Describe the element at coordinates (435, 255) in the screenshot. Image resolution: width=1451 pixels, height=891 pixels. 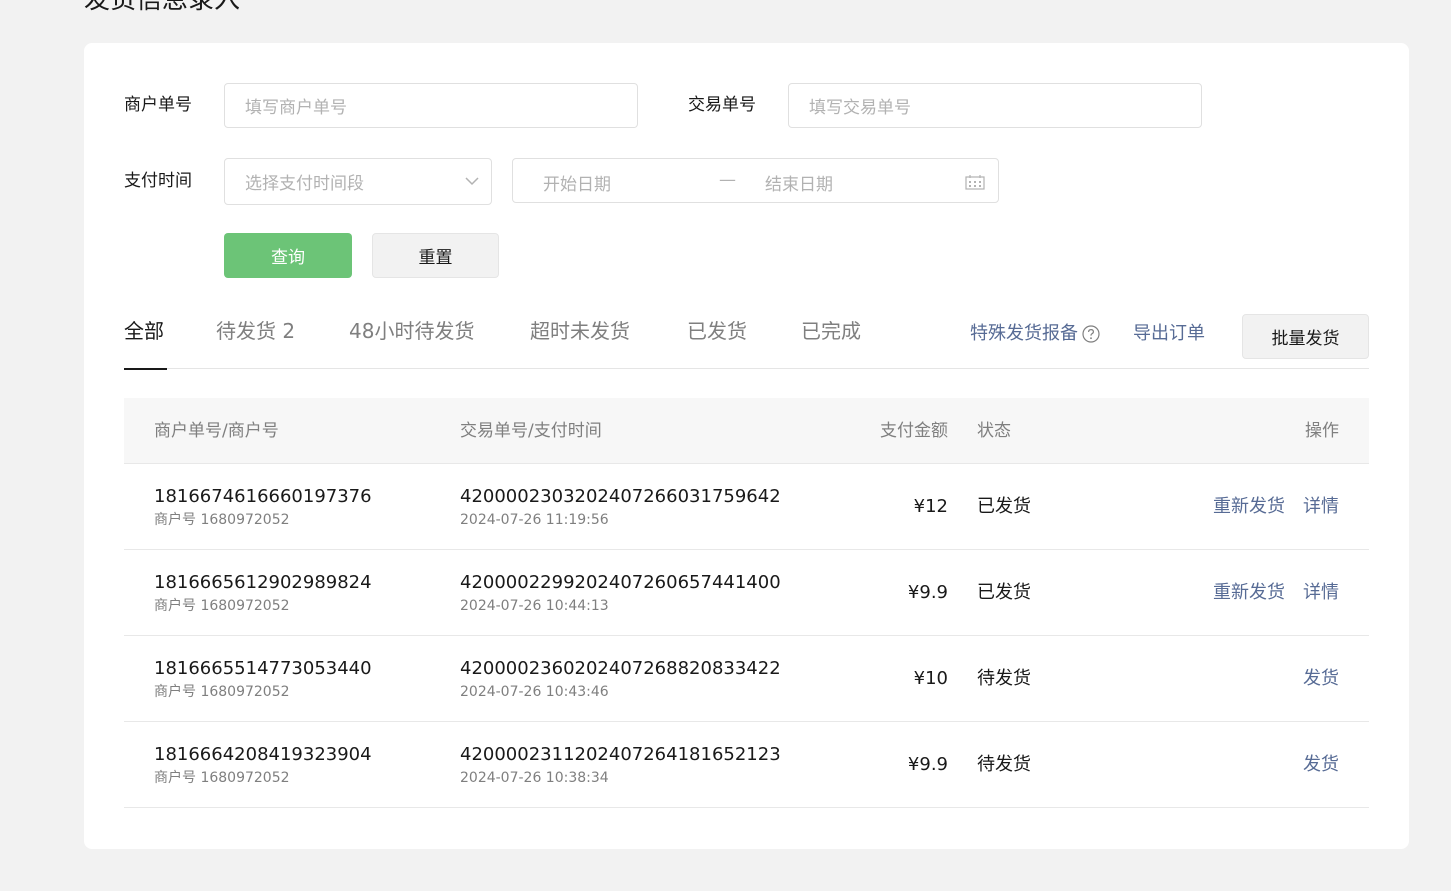
I see `reset-button: 重置` at that location.